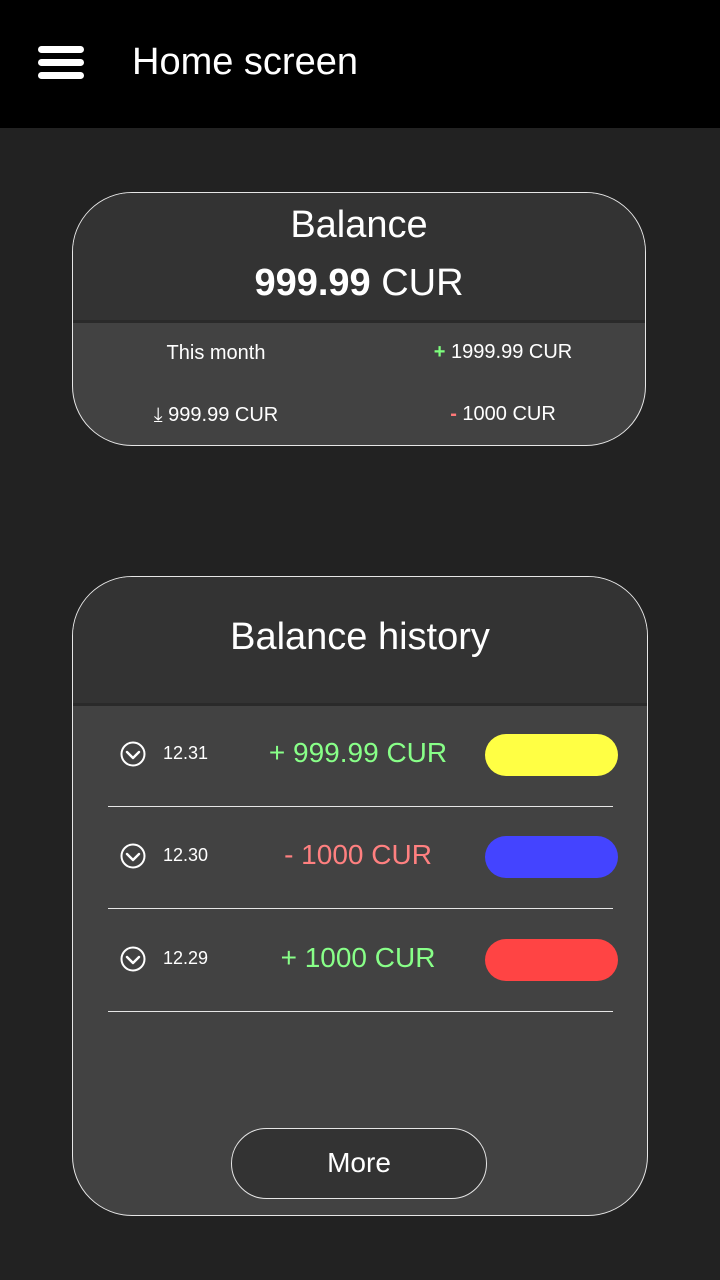 This screenshot has width=720, height=1280. What do you see at coordinates (358, 957) in the screenshot?
I see `history-row-amount: + 1000 CUR` at bounding box center [358, 957].